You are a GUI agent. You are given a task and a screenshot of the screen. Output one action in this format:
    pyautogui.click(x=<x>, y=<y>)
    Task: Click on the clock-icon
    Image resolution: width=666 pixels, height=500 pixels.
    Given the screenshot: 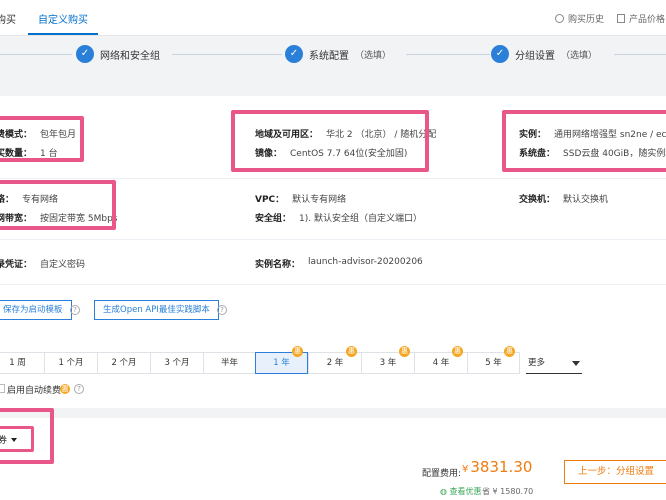 What is the action you would take?
    pyautogui.click(x=559, y=18)
    